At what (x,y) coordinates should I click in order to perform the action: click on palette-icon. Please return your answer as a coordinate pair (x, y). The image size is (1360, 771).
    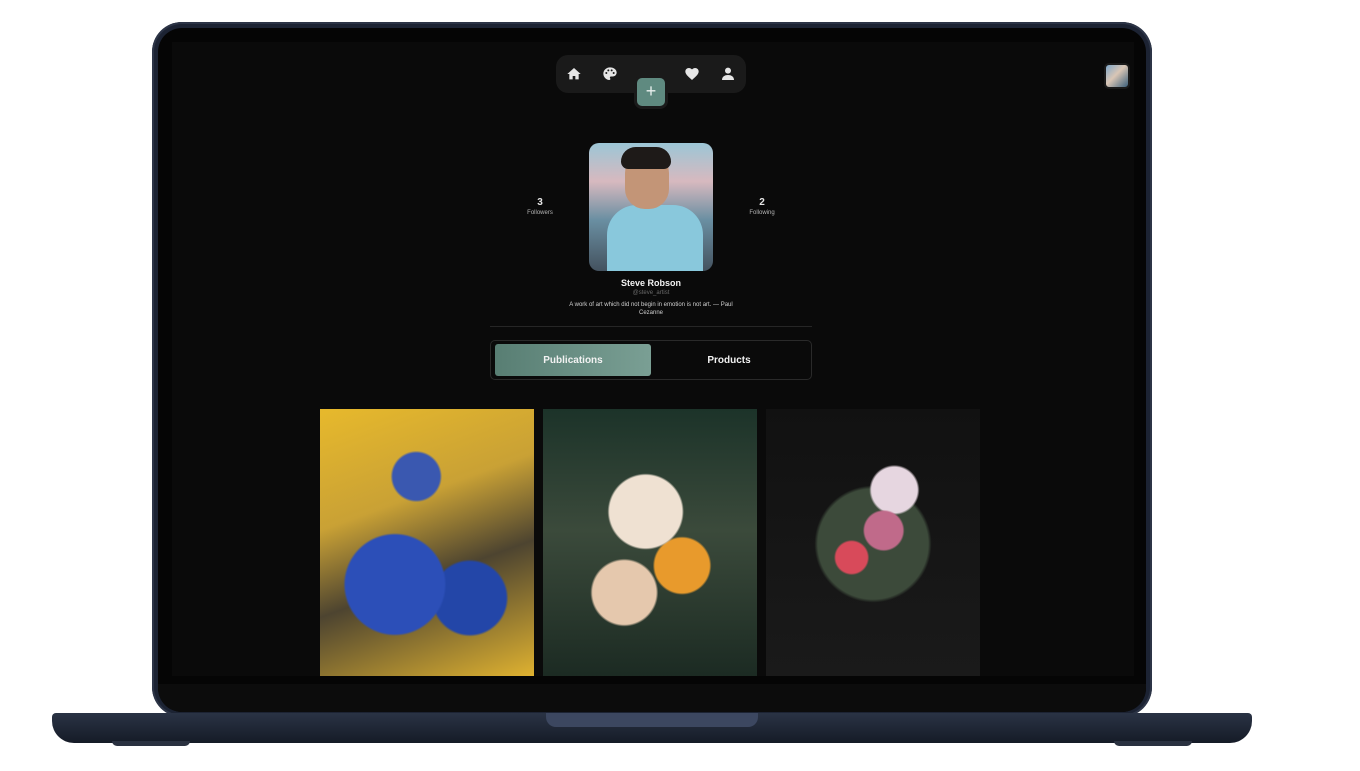
    Looking at the image, I should click on (610, 74).